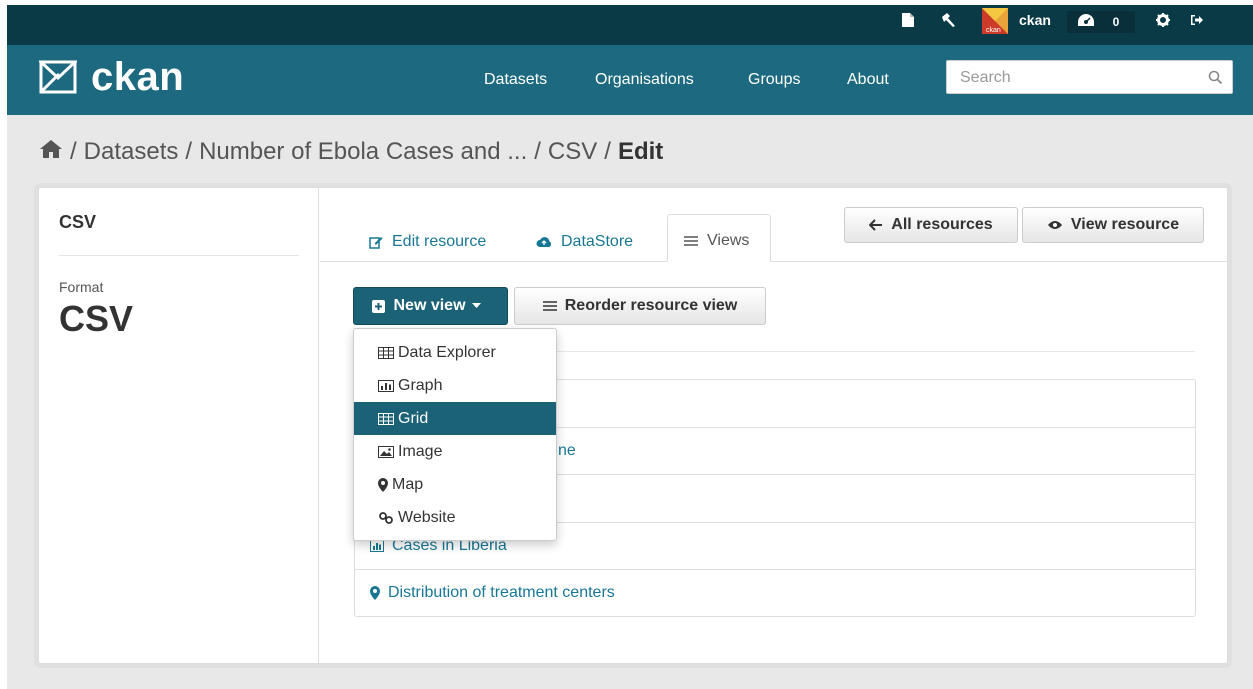  Describe the element at coordinates (908, 20) in the screenshot. I see `file-icon` at that location.